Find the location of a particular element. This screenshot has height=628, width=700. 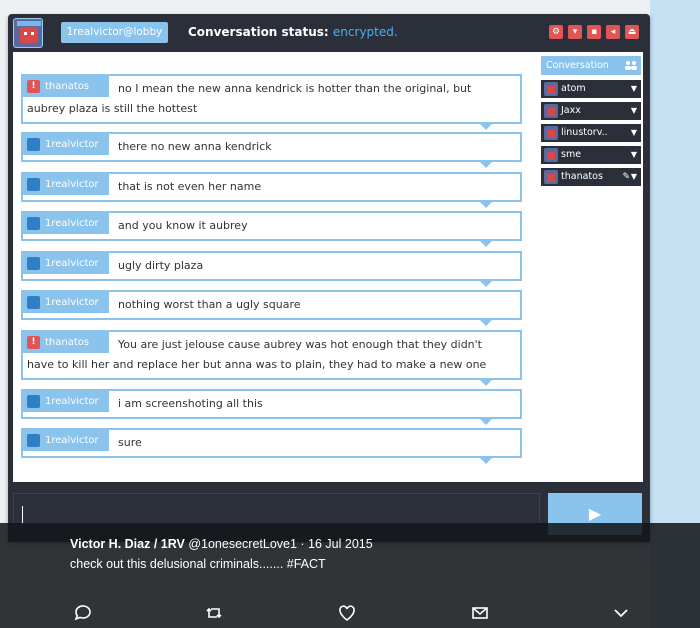

chat-icon: ▪ is located at coordinates (594, 32).